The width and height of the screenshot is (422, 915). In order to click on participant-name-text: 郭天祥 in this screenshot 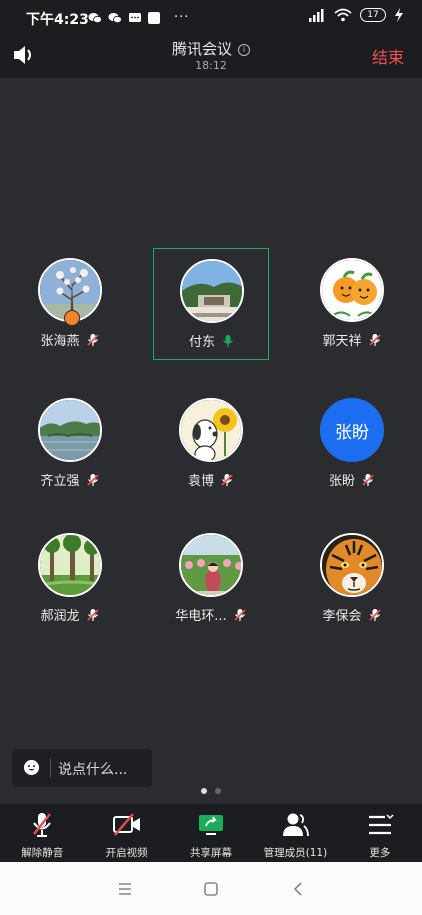, I will do `click(342, 341)`.